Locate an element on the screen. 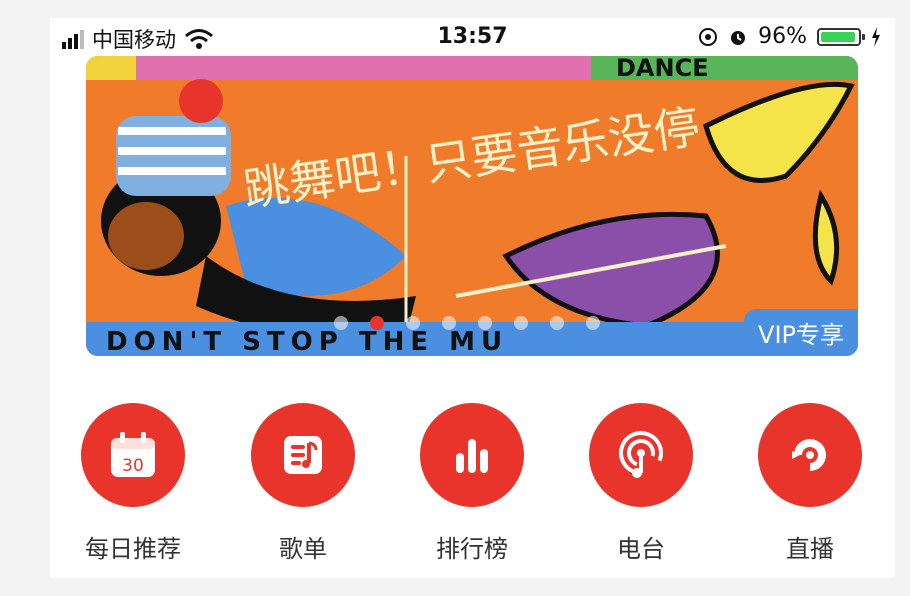  nav-label: 直播 is located at coordinates (810, 549).